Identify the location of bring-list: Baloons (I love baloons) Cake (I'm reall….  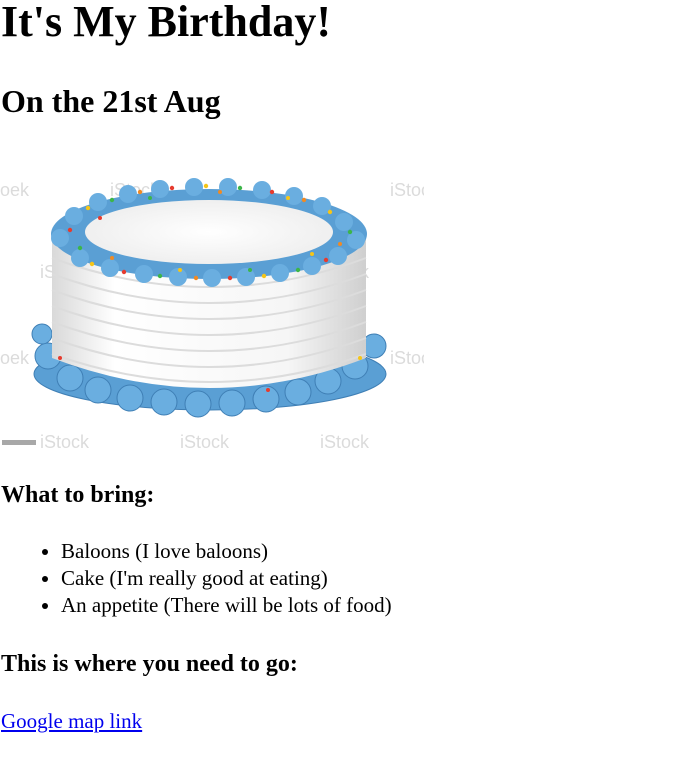
(196, 578).